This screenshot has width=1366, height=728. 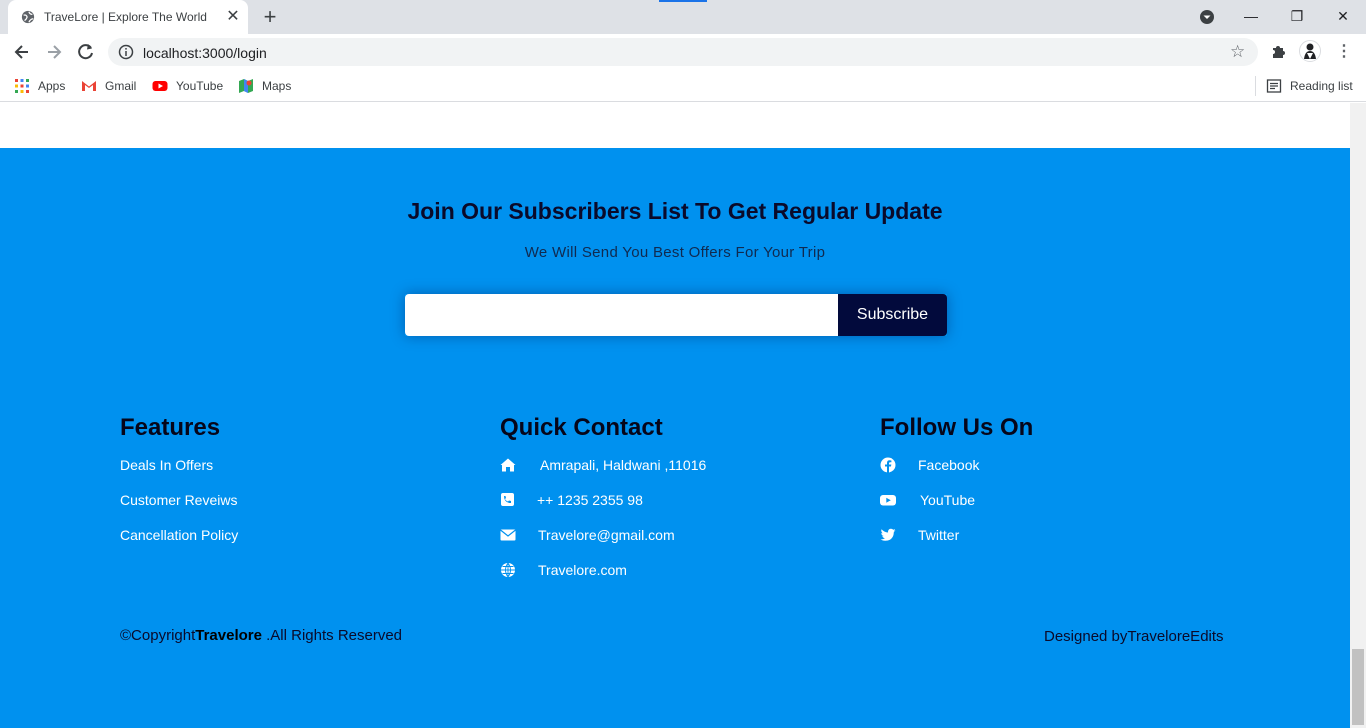 I want to click on bookmark-youtube: YouTube, so click(x=187, y=86).